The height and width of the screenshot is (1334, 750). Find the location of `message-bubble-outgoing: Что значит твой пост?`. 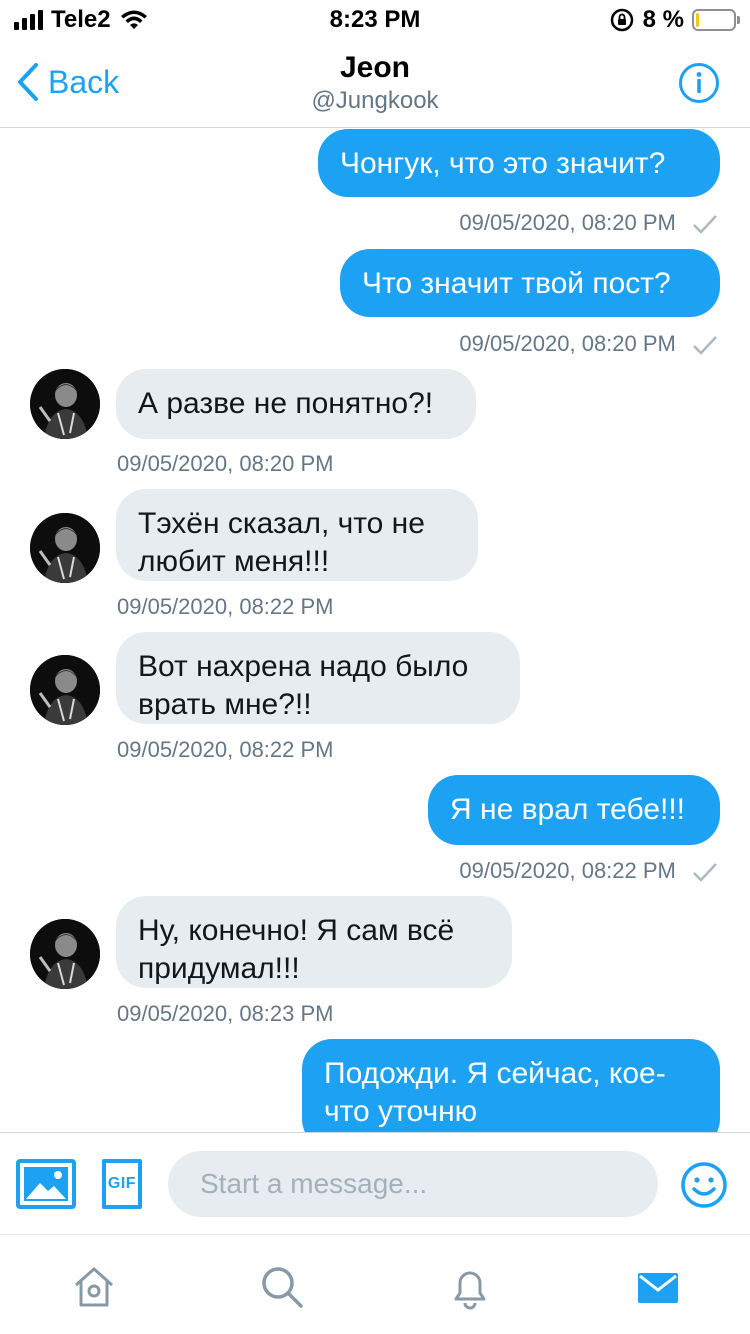

message-bubble-outgoing: Что значит твой пост? is located at coordinates (530, 283).